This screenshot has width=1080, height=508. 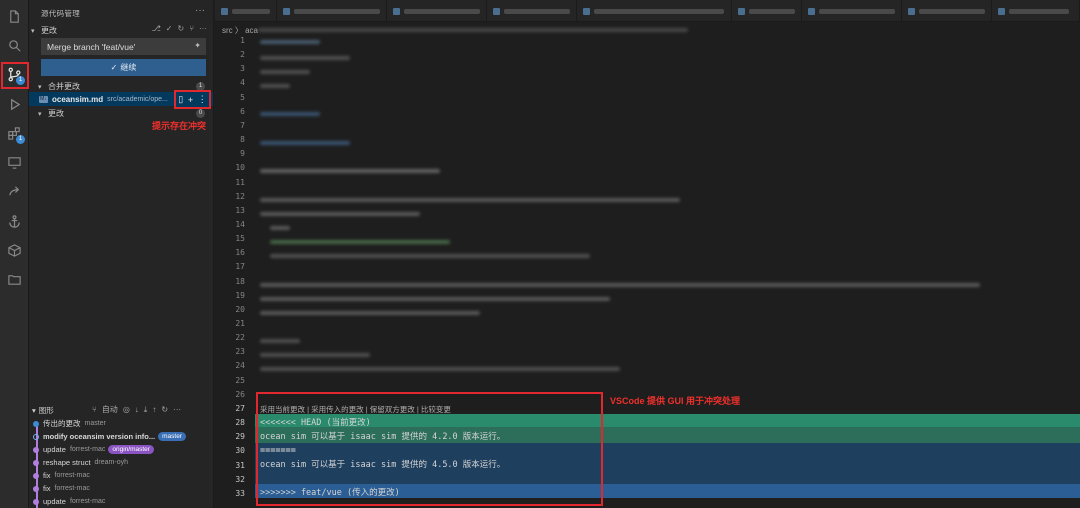 What do you see at coordinates (43, 99) in the screenshot?
I see `markdown-file-icon: M↓` at bounding box center [43, 99].